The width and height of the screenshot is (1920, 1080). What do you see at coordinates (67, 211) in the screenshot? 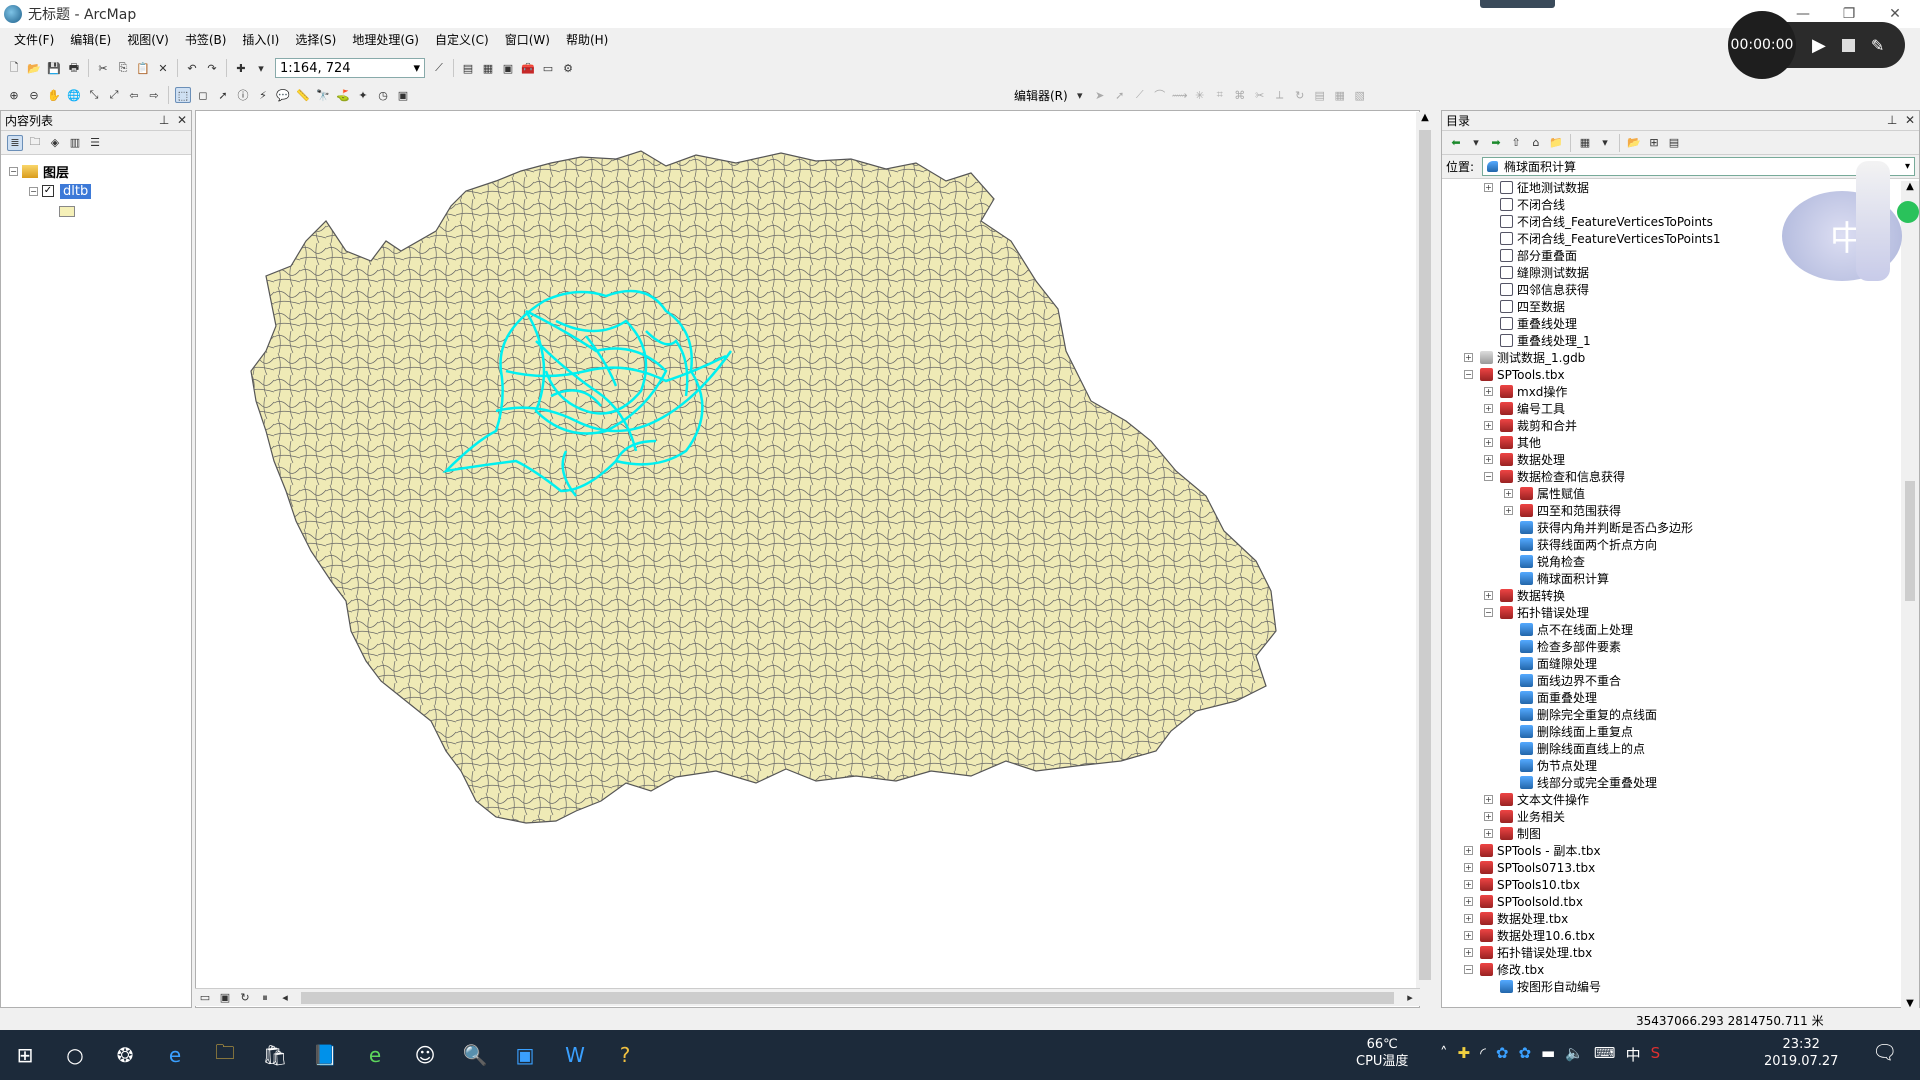
I see `layer-symbol-swatch` at bounding box center [67, 211].